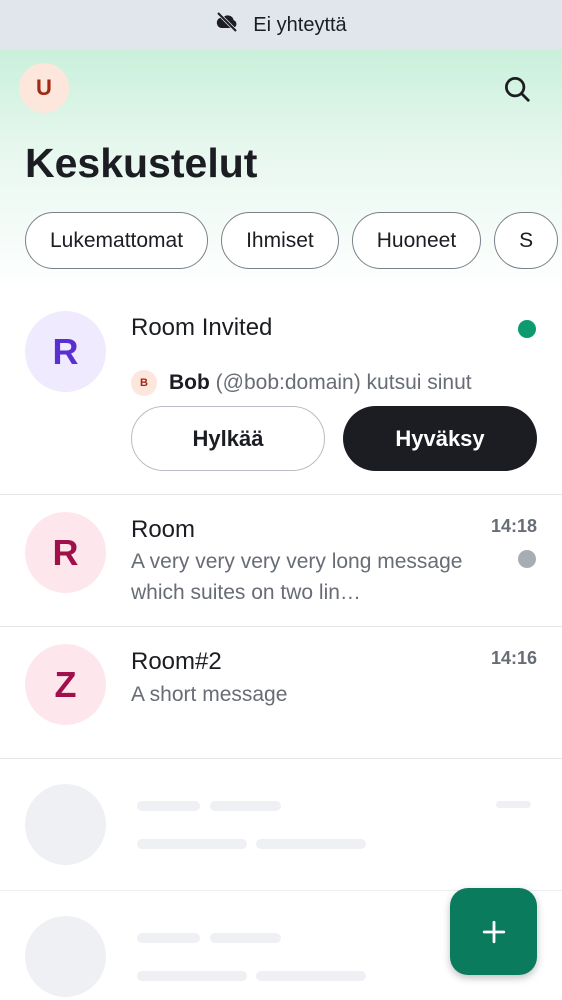  Describe the element at coordinates (280, 240) in the screenshot. I see `filter-chip-people: Ihmiset` at that location.